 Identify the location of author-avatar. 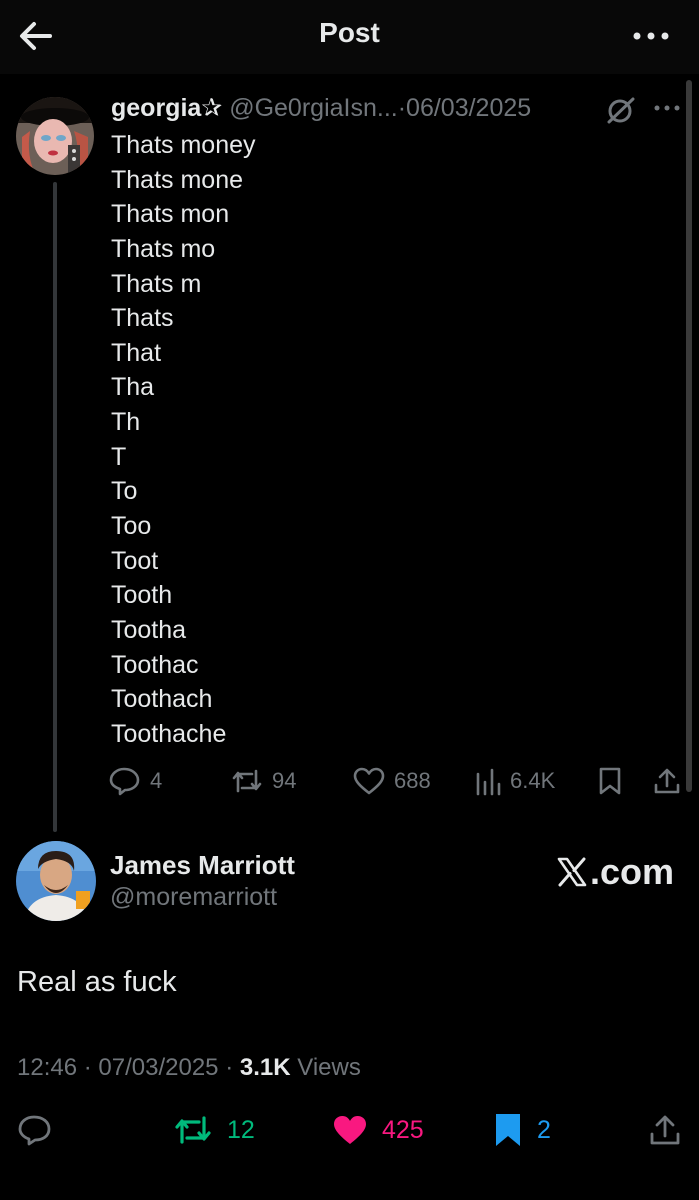
(56, 881).